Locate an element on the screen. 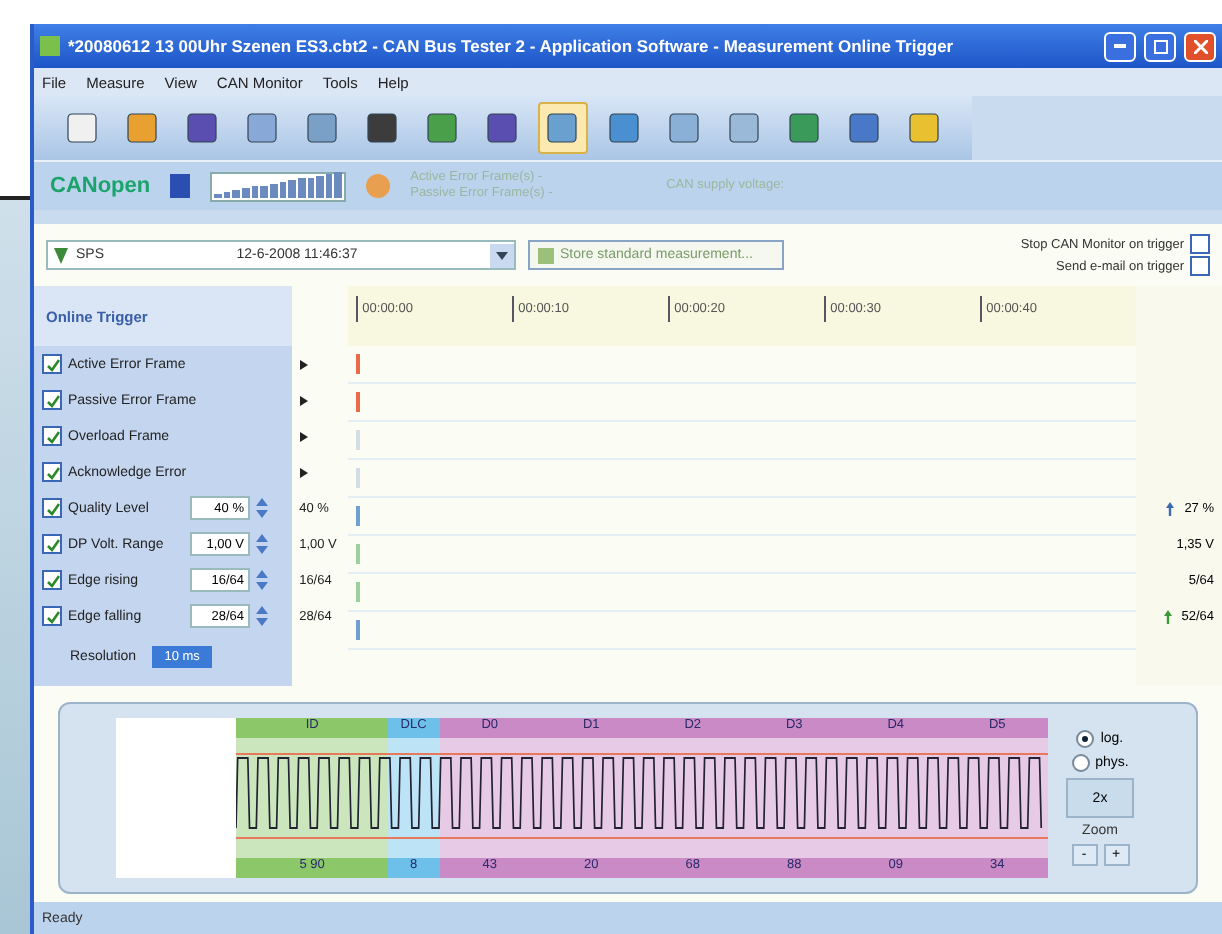 The width and height of the screenshot is (1222, 934). close-icon is located at coordinates (1200, 46).